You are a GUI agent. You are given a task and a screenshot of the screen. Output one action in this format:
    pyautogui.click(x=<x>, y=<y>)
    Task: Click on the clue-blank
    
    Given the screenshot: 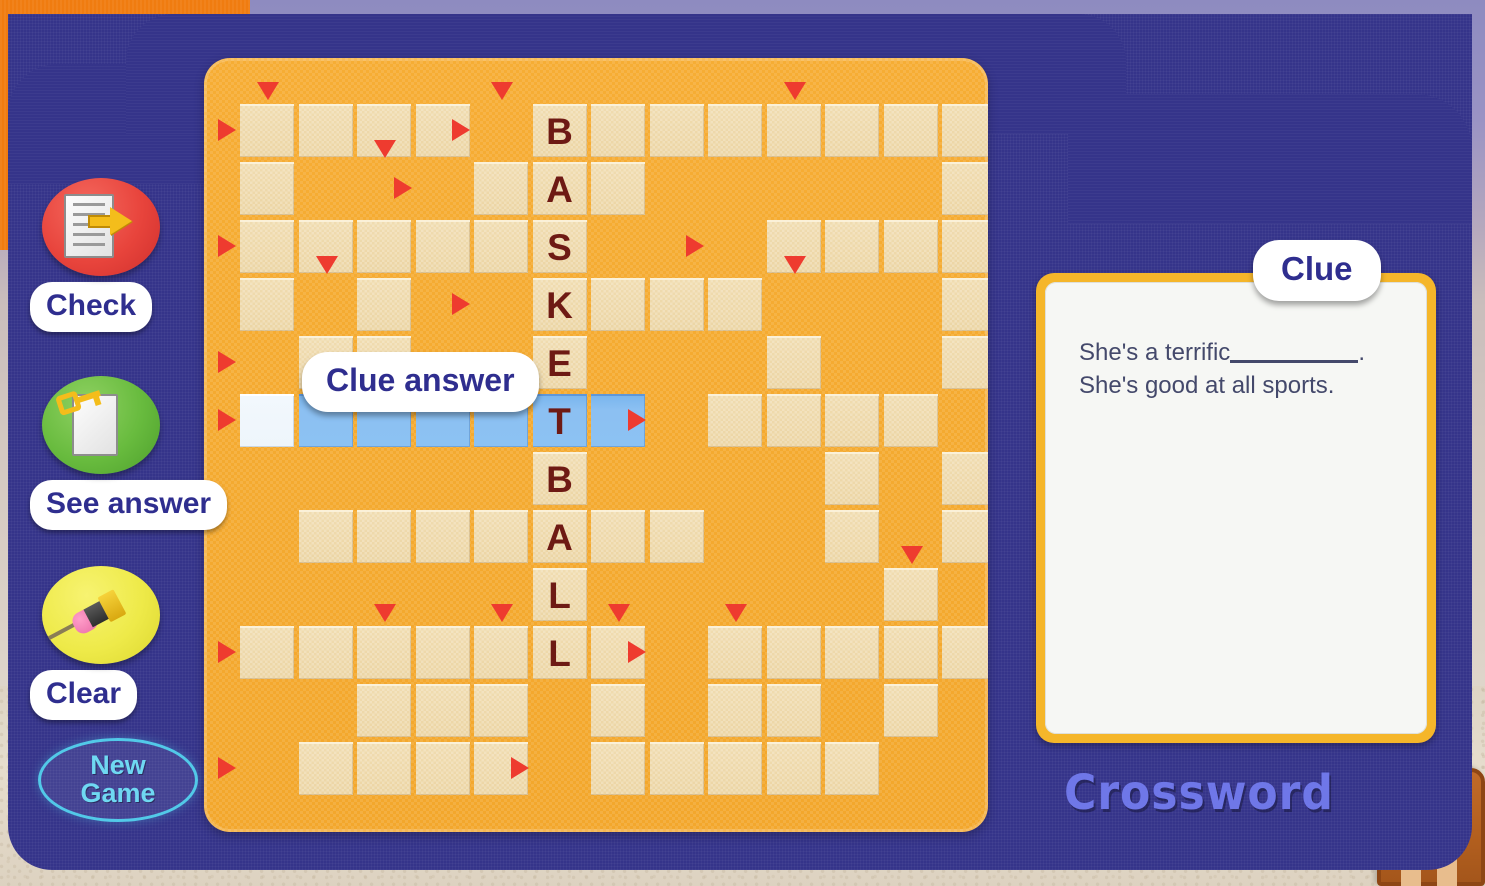 What is the action you would take?
    pyautogui.click(x=1294, y=361)
    